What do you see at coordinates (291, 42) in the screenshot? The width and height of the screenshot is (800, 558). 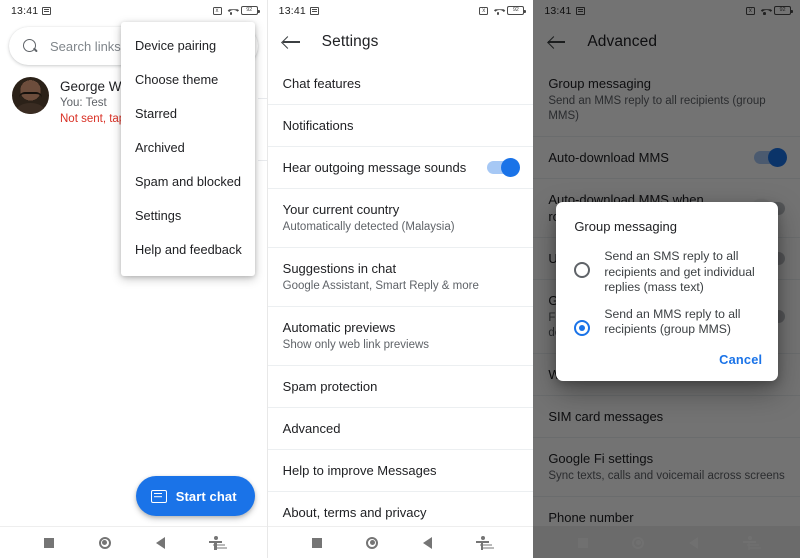 I see `back-arrow-icon` at bounding box center [291, 42].